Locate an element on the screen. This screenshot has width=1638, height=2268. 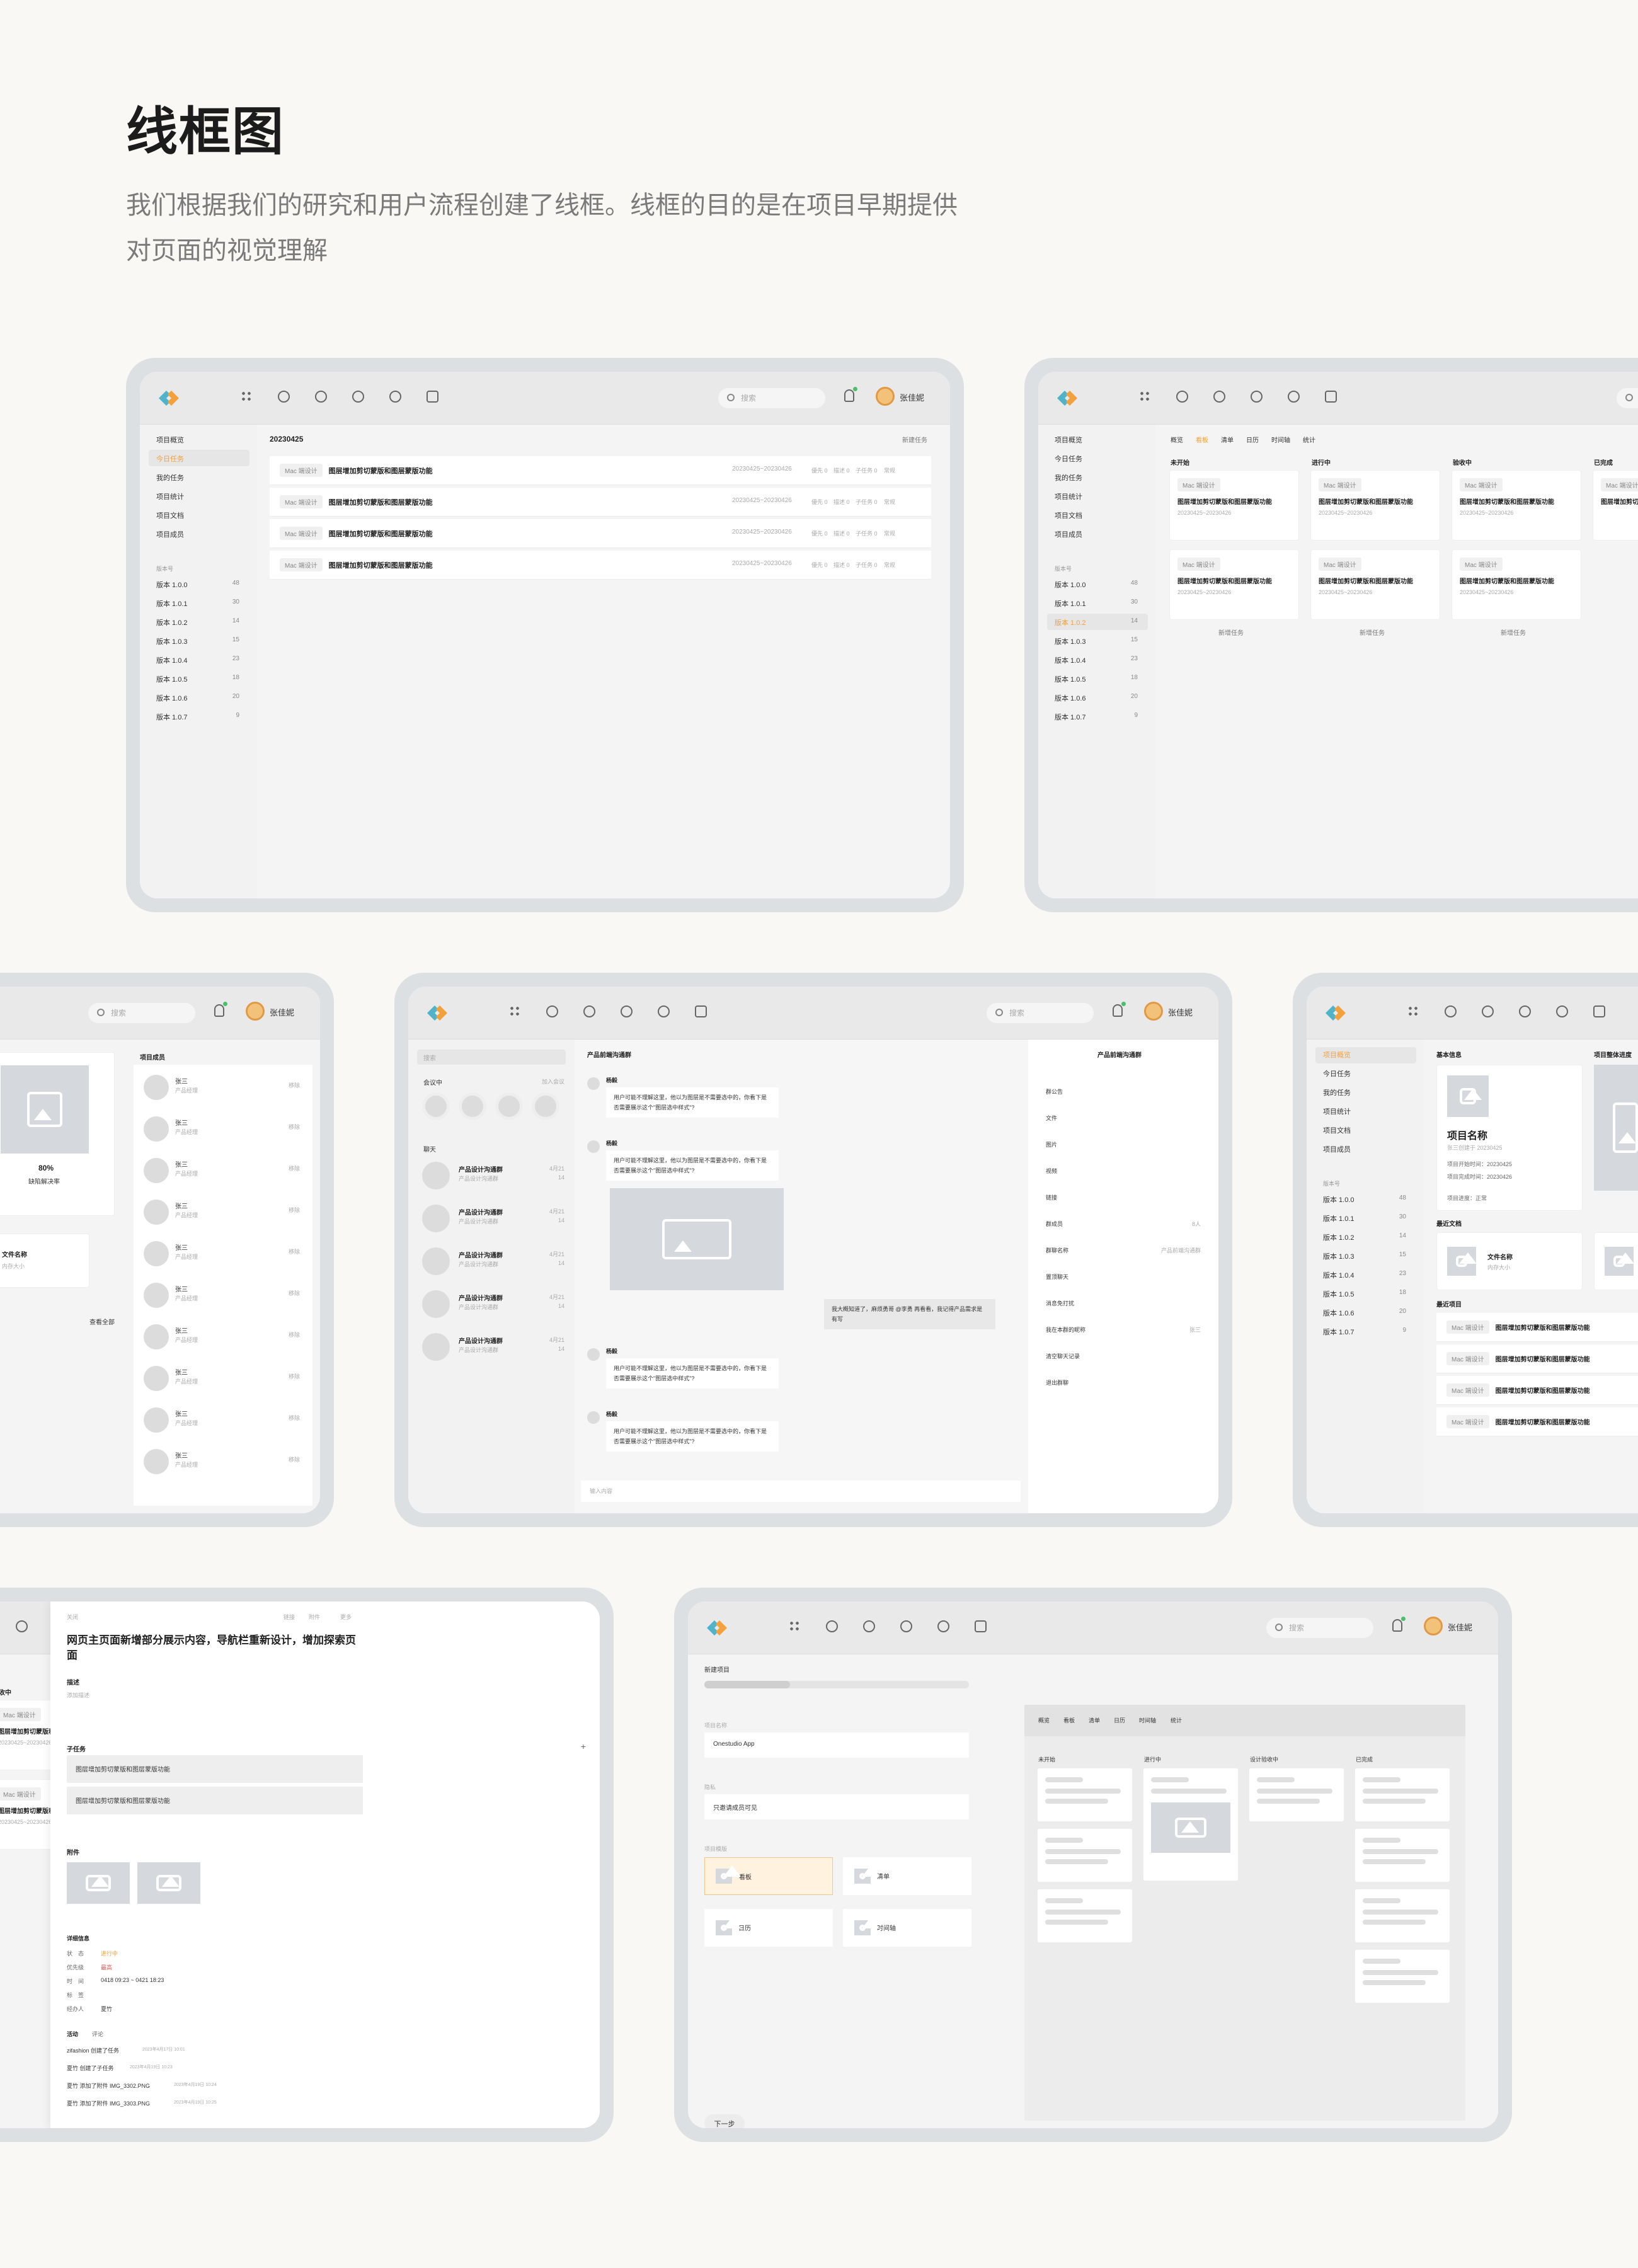
version-item: 版本 1.0.2 is located at coordinates (1338, 1237).